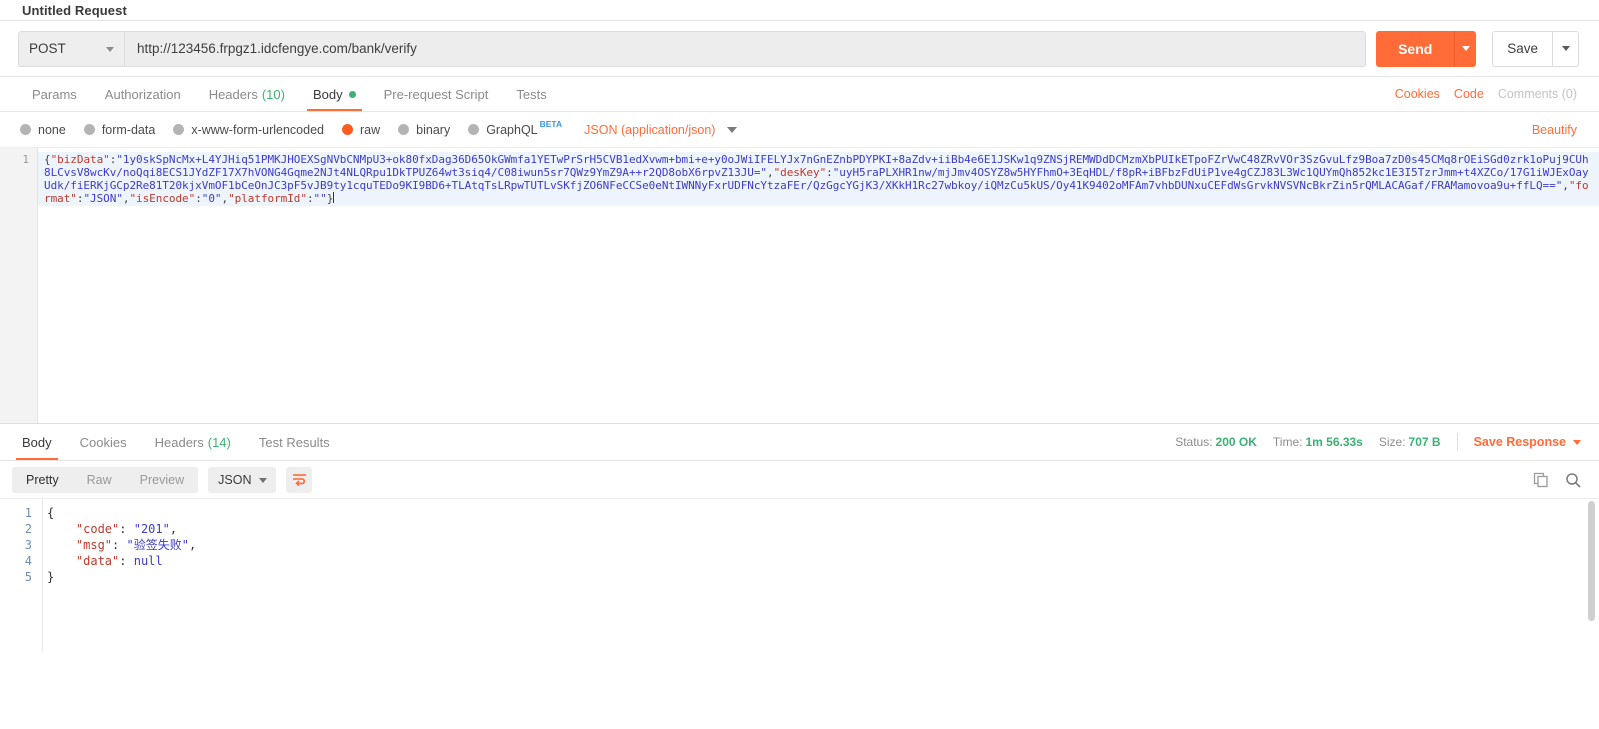 The width and height of the screenshot is (1599, 729). I want to click on save-options-button, so click(1566, 48).